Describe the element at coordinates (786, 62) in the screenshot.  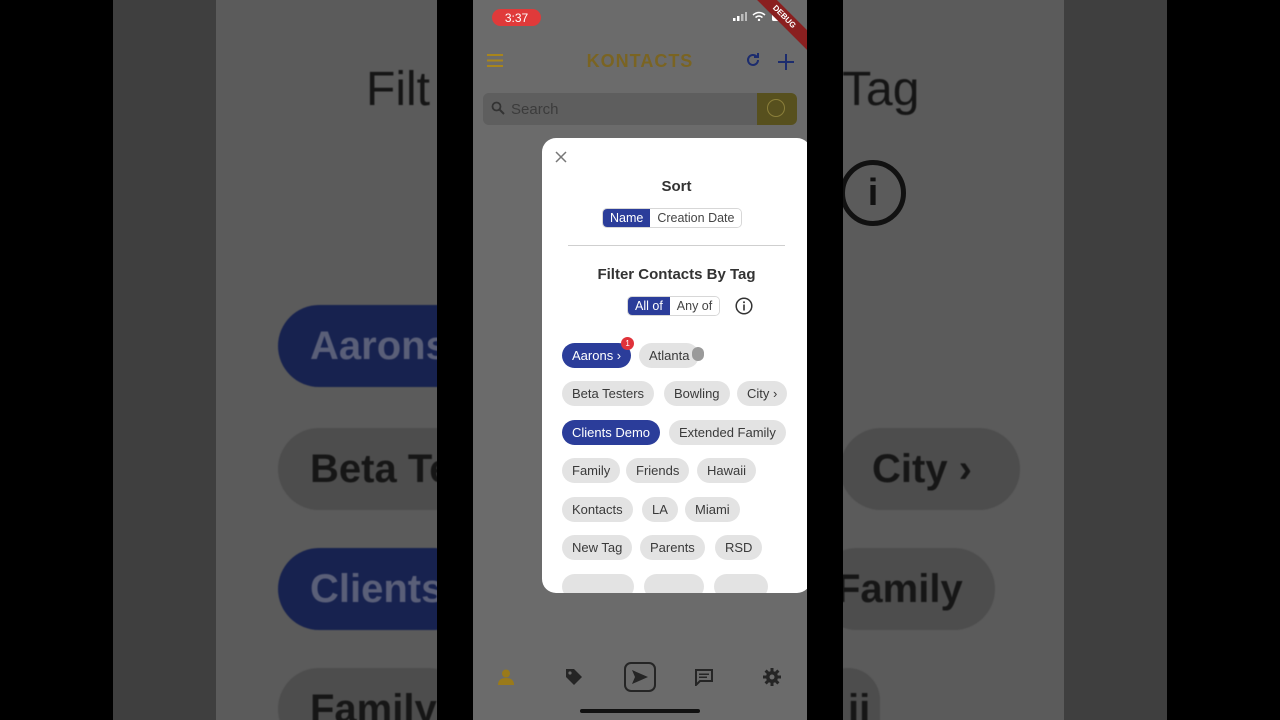
I see `add-icon` at that location.